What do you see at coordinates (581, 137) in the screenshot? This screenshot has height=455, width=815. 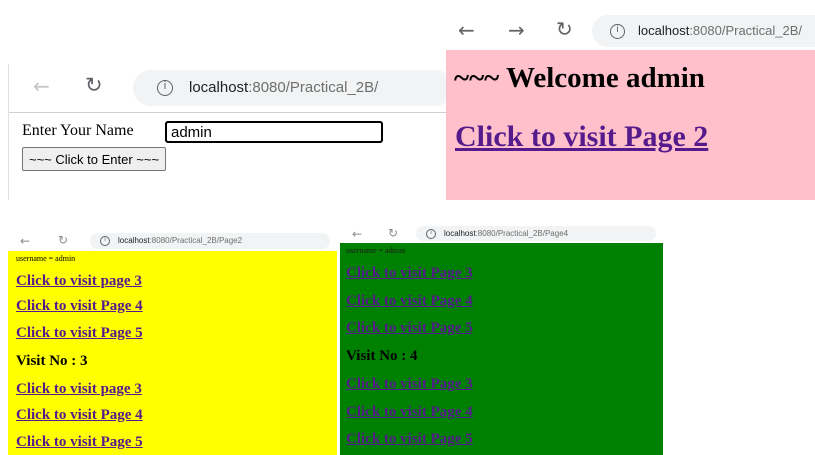 I see `link-page-2: Click to visit Page 2` at bounding box center [581, 137].